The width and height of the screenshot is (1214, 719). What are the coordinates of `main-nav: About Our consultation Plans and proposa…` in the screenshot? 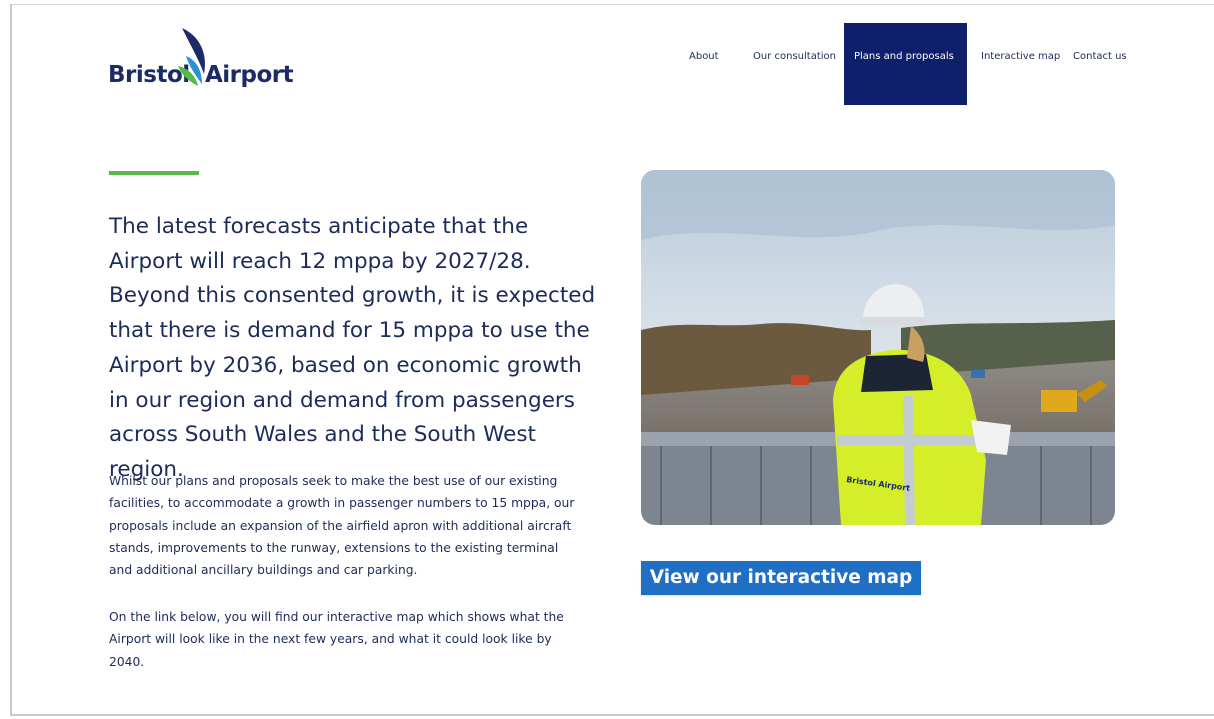 It's located at (911, 64).